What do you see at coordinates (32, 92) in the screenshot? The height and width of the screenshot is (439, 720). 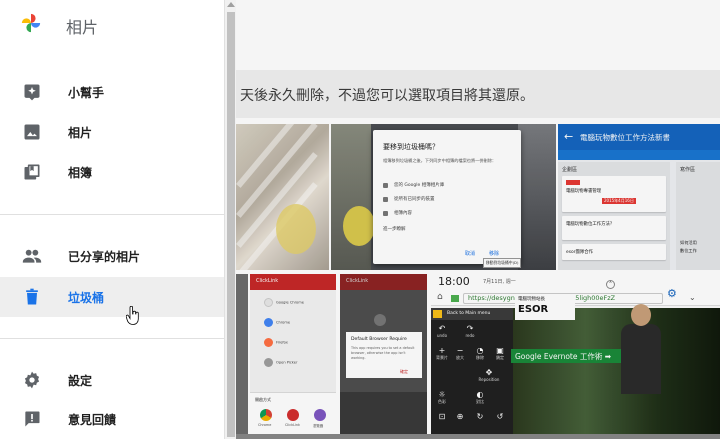 I see `assistant-icon` at bounding box center [32, 92].